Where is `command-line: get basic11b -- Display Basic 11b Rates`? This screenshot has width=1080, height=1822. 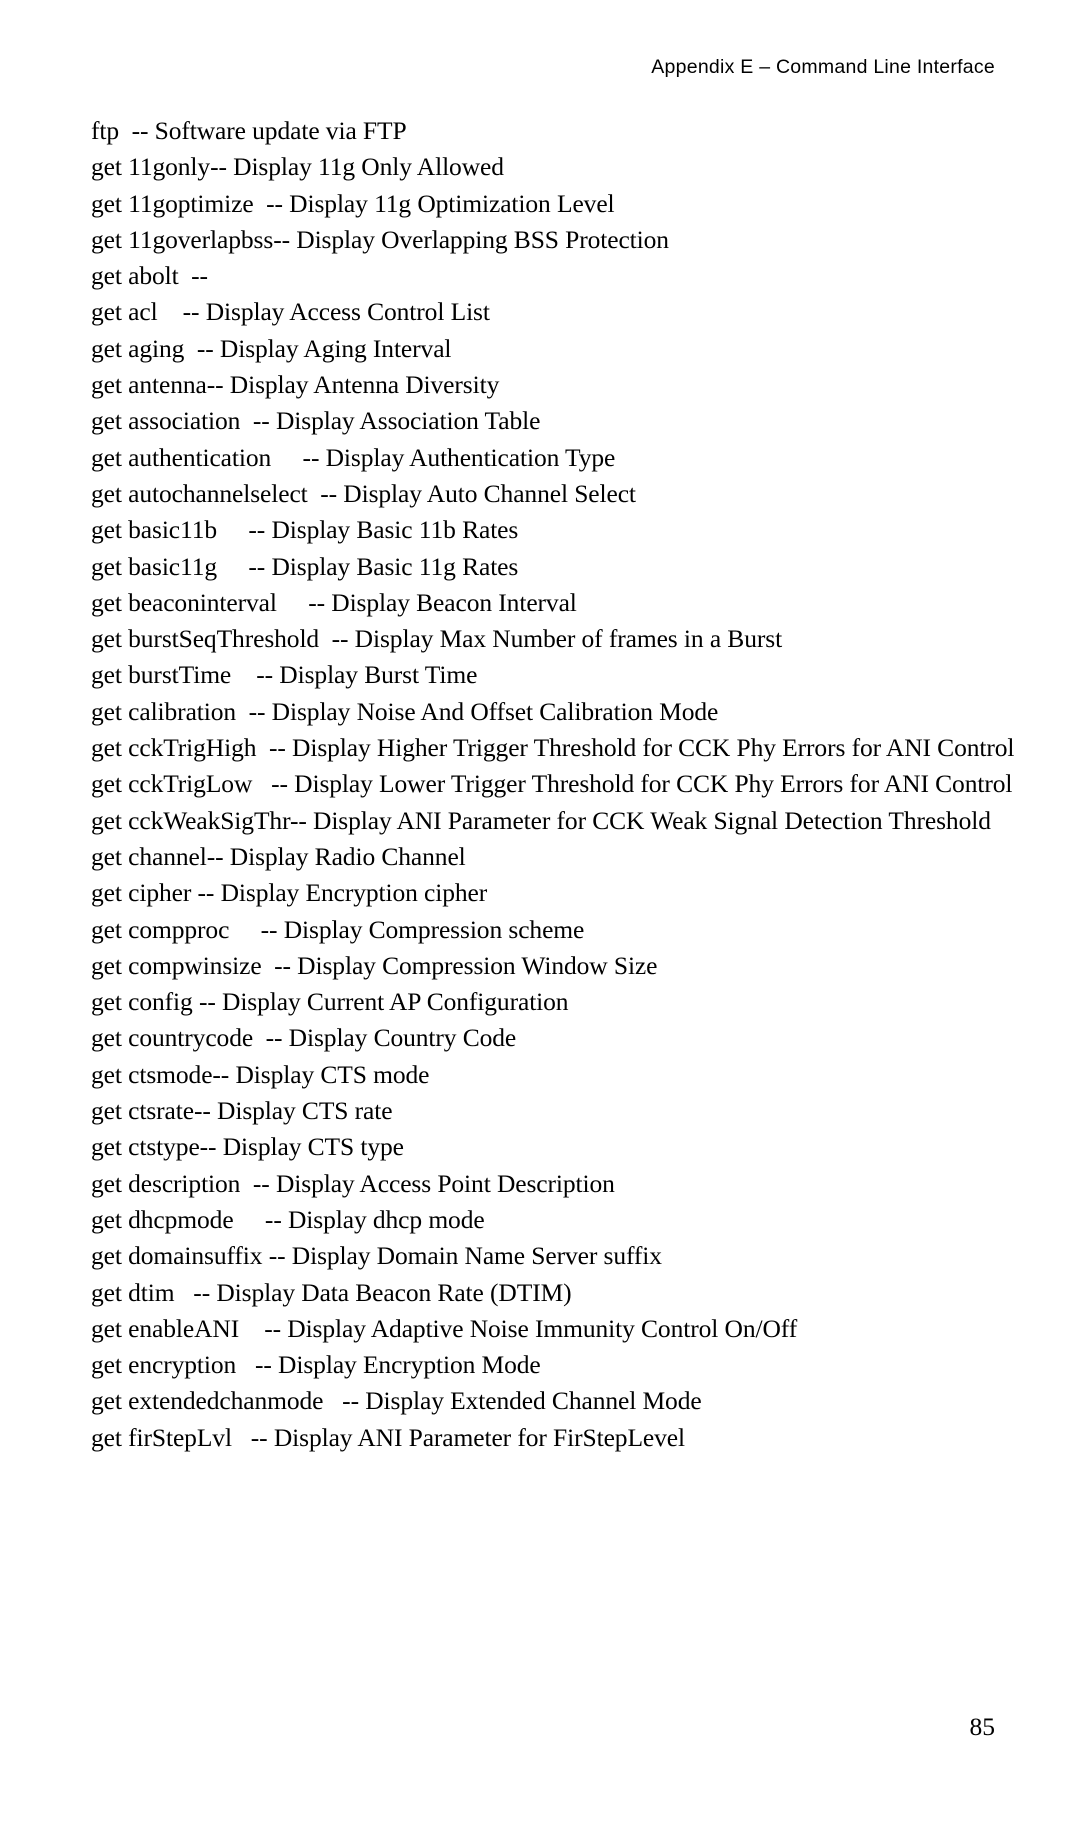
command-line: get basic11b -- Display Basic 11b Rates is located at coordinates (305, 530).